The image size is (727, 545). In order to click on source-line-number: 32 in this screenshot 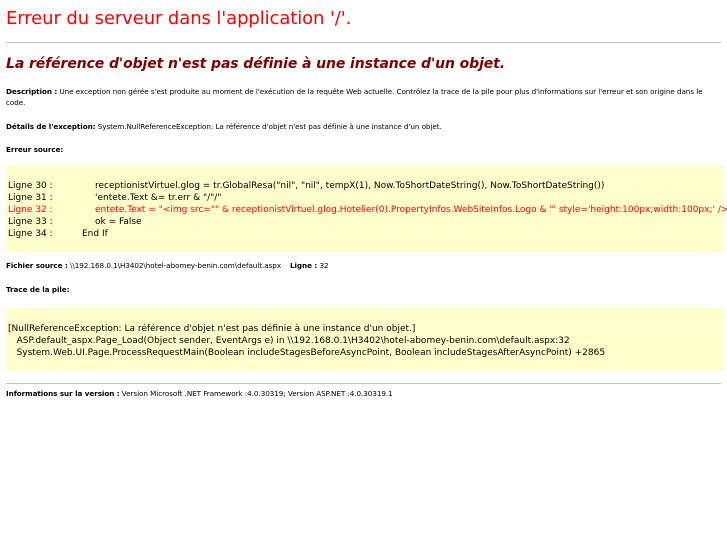, I will do `click(323, 265)`.